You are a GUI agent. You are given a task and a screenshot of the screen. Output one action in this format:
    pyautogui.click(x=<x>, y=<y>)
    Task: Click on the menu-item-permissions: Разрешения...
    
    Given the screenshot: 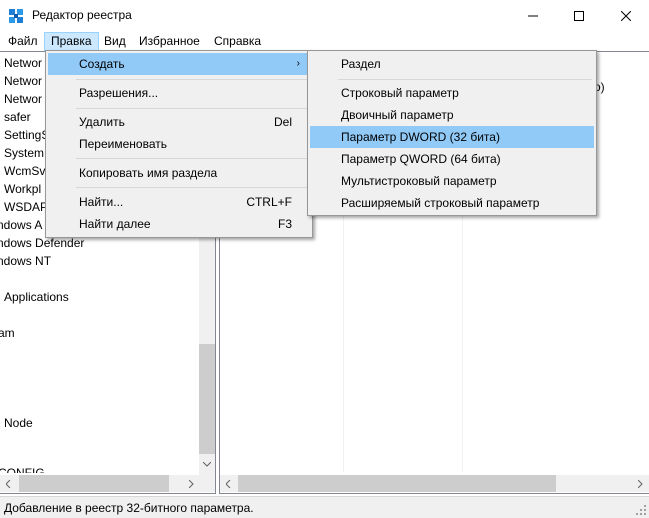 What is the action you would take?
    pyautogui.click(x=179, y=93)
    